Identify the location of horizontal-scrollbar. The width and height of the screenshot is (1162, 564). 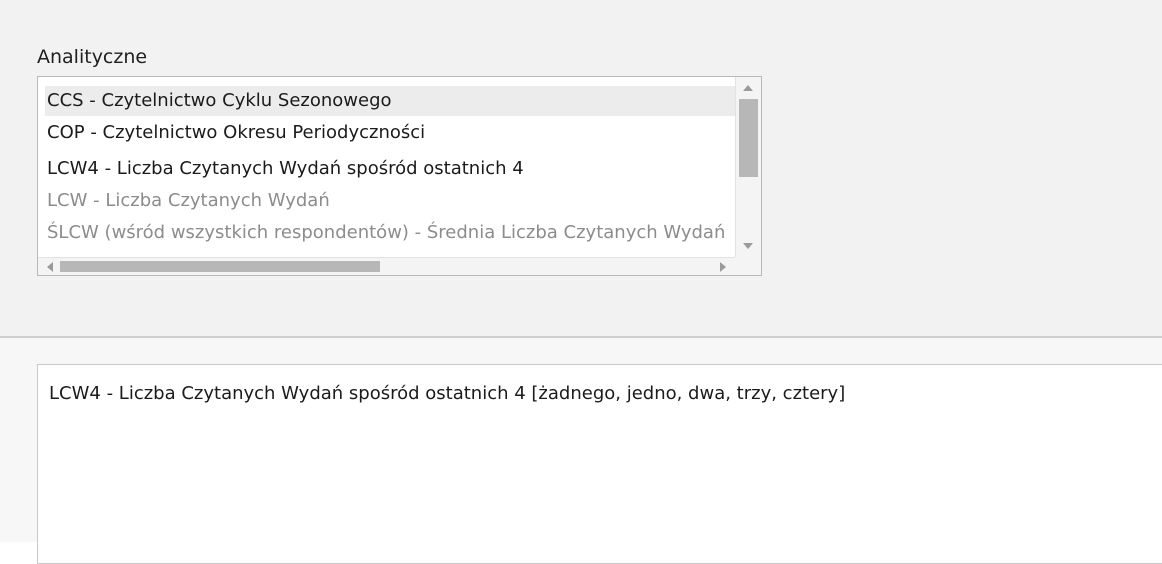
(386, 266).